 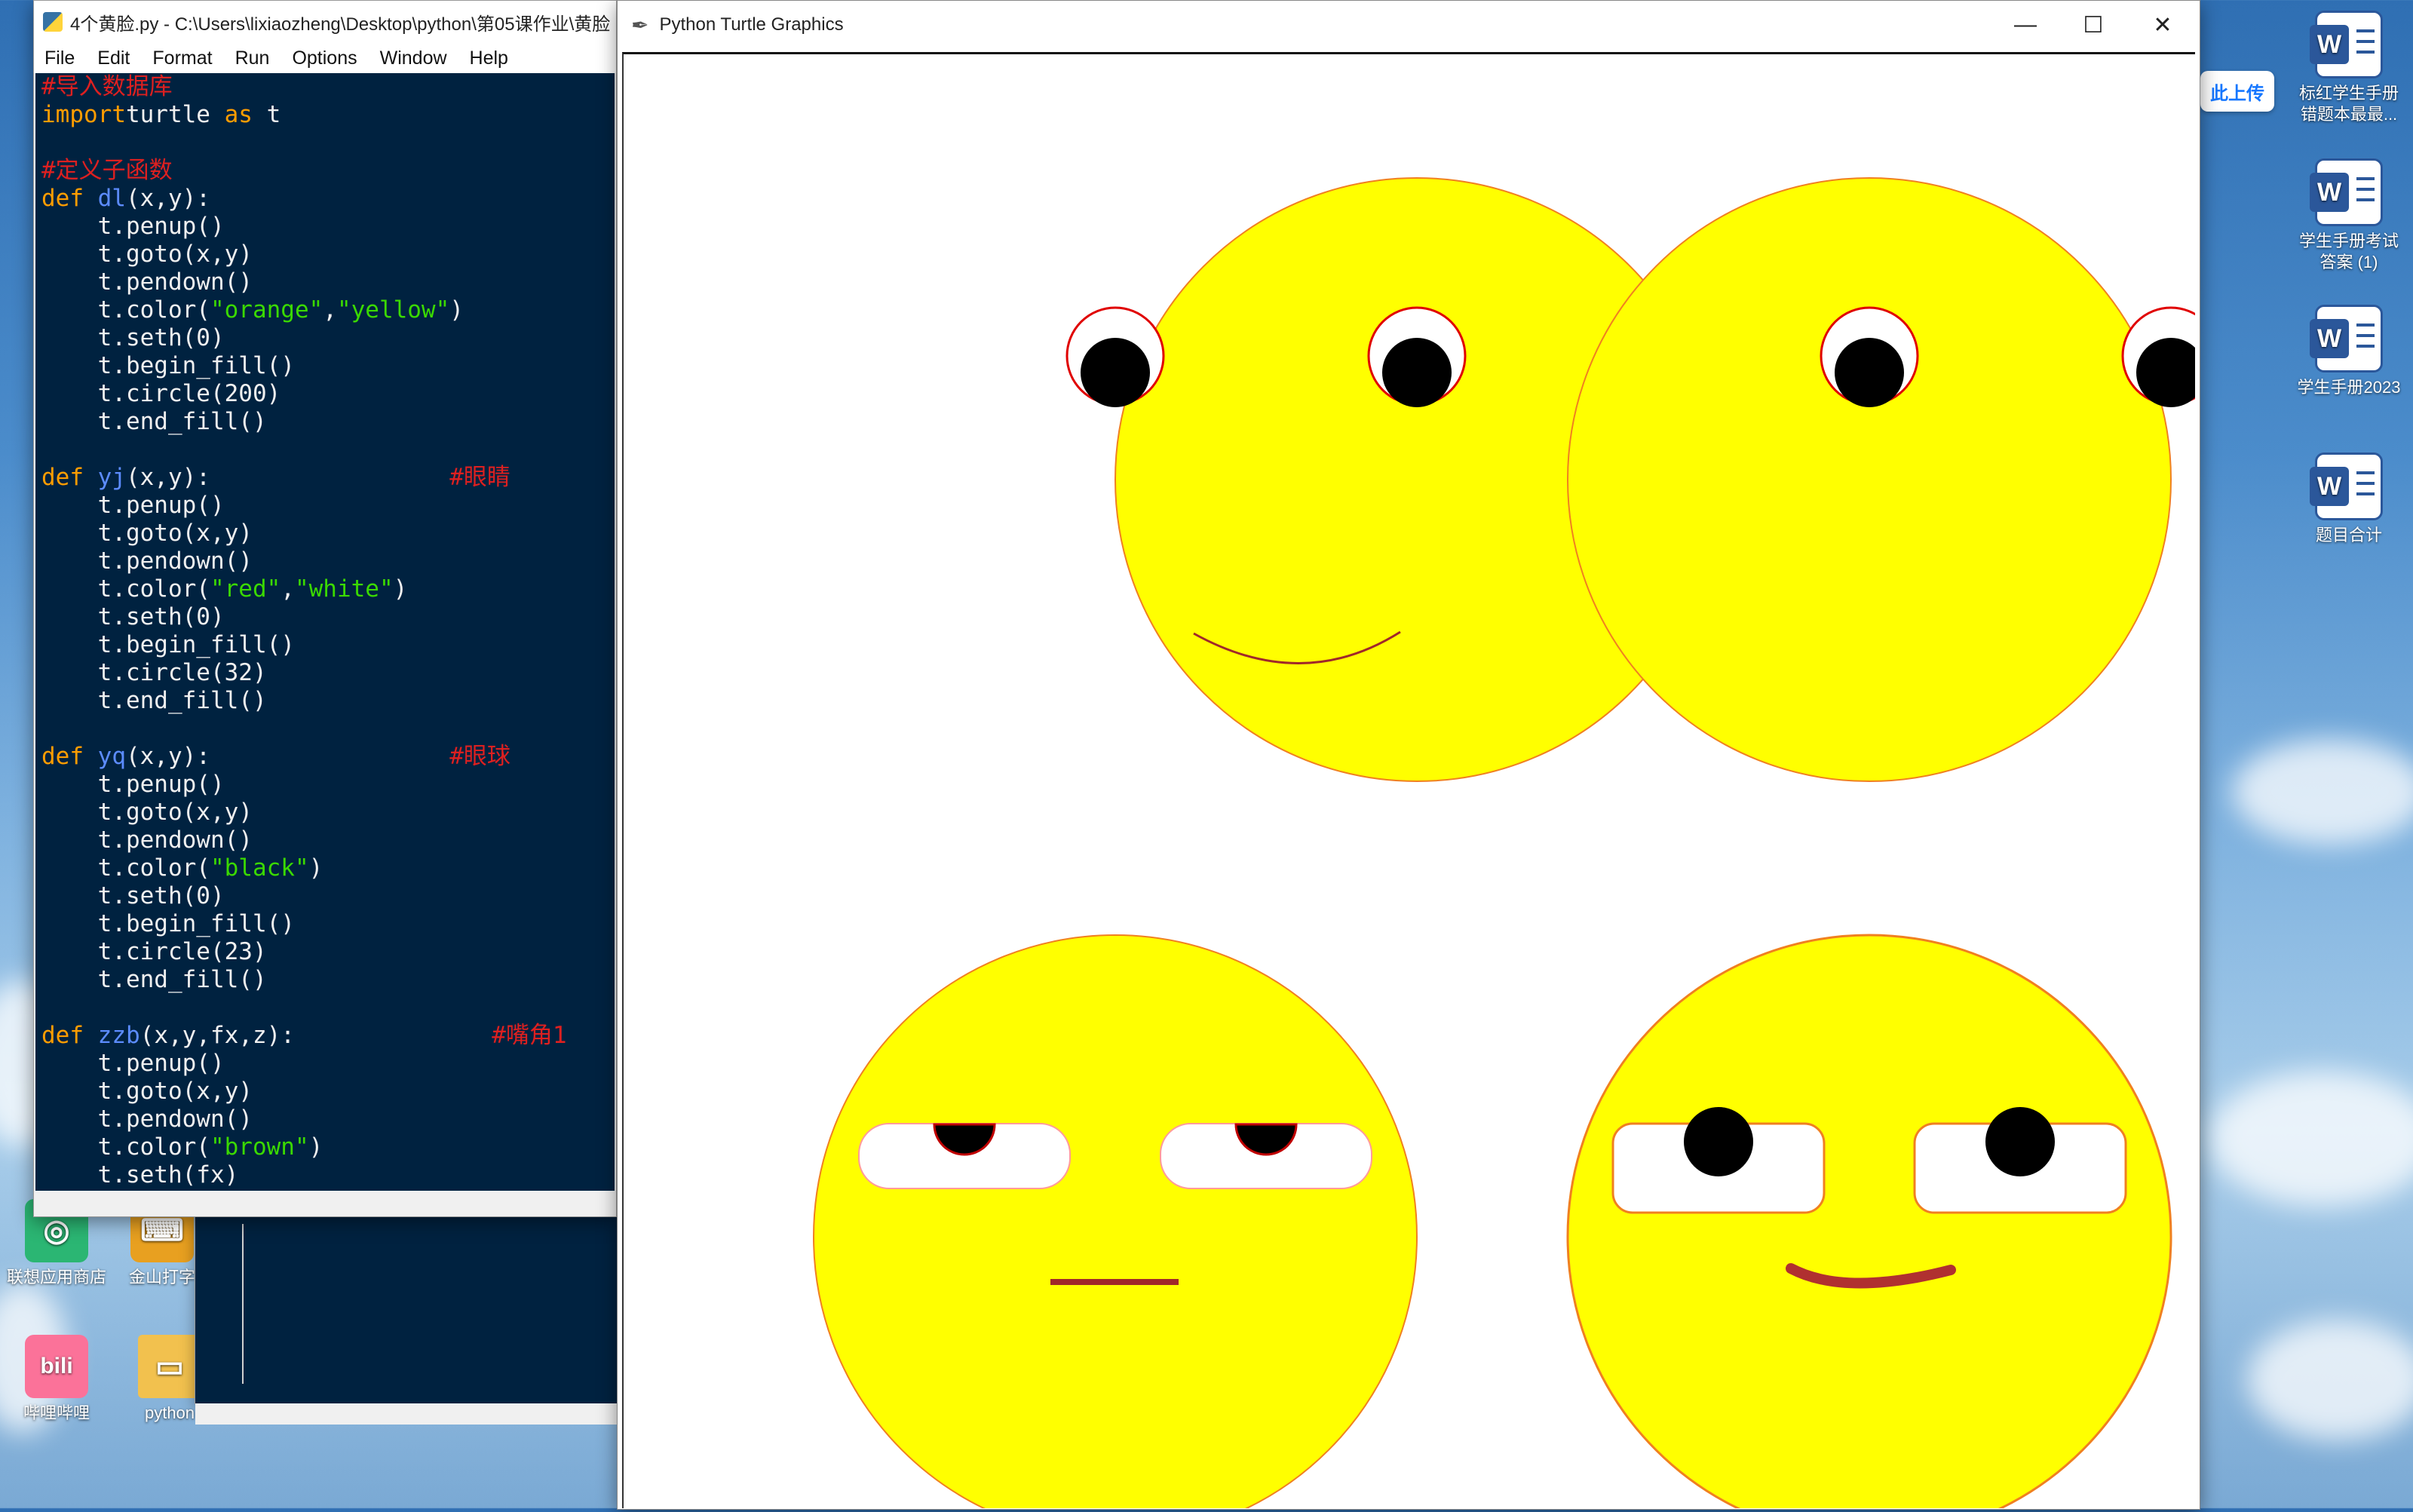 I want to click on desktop-icon-word-4: W 题目合计, so click(x=2348, y=499).